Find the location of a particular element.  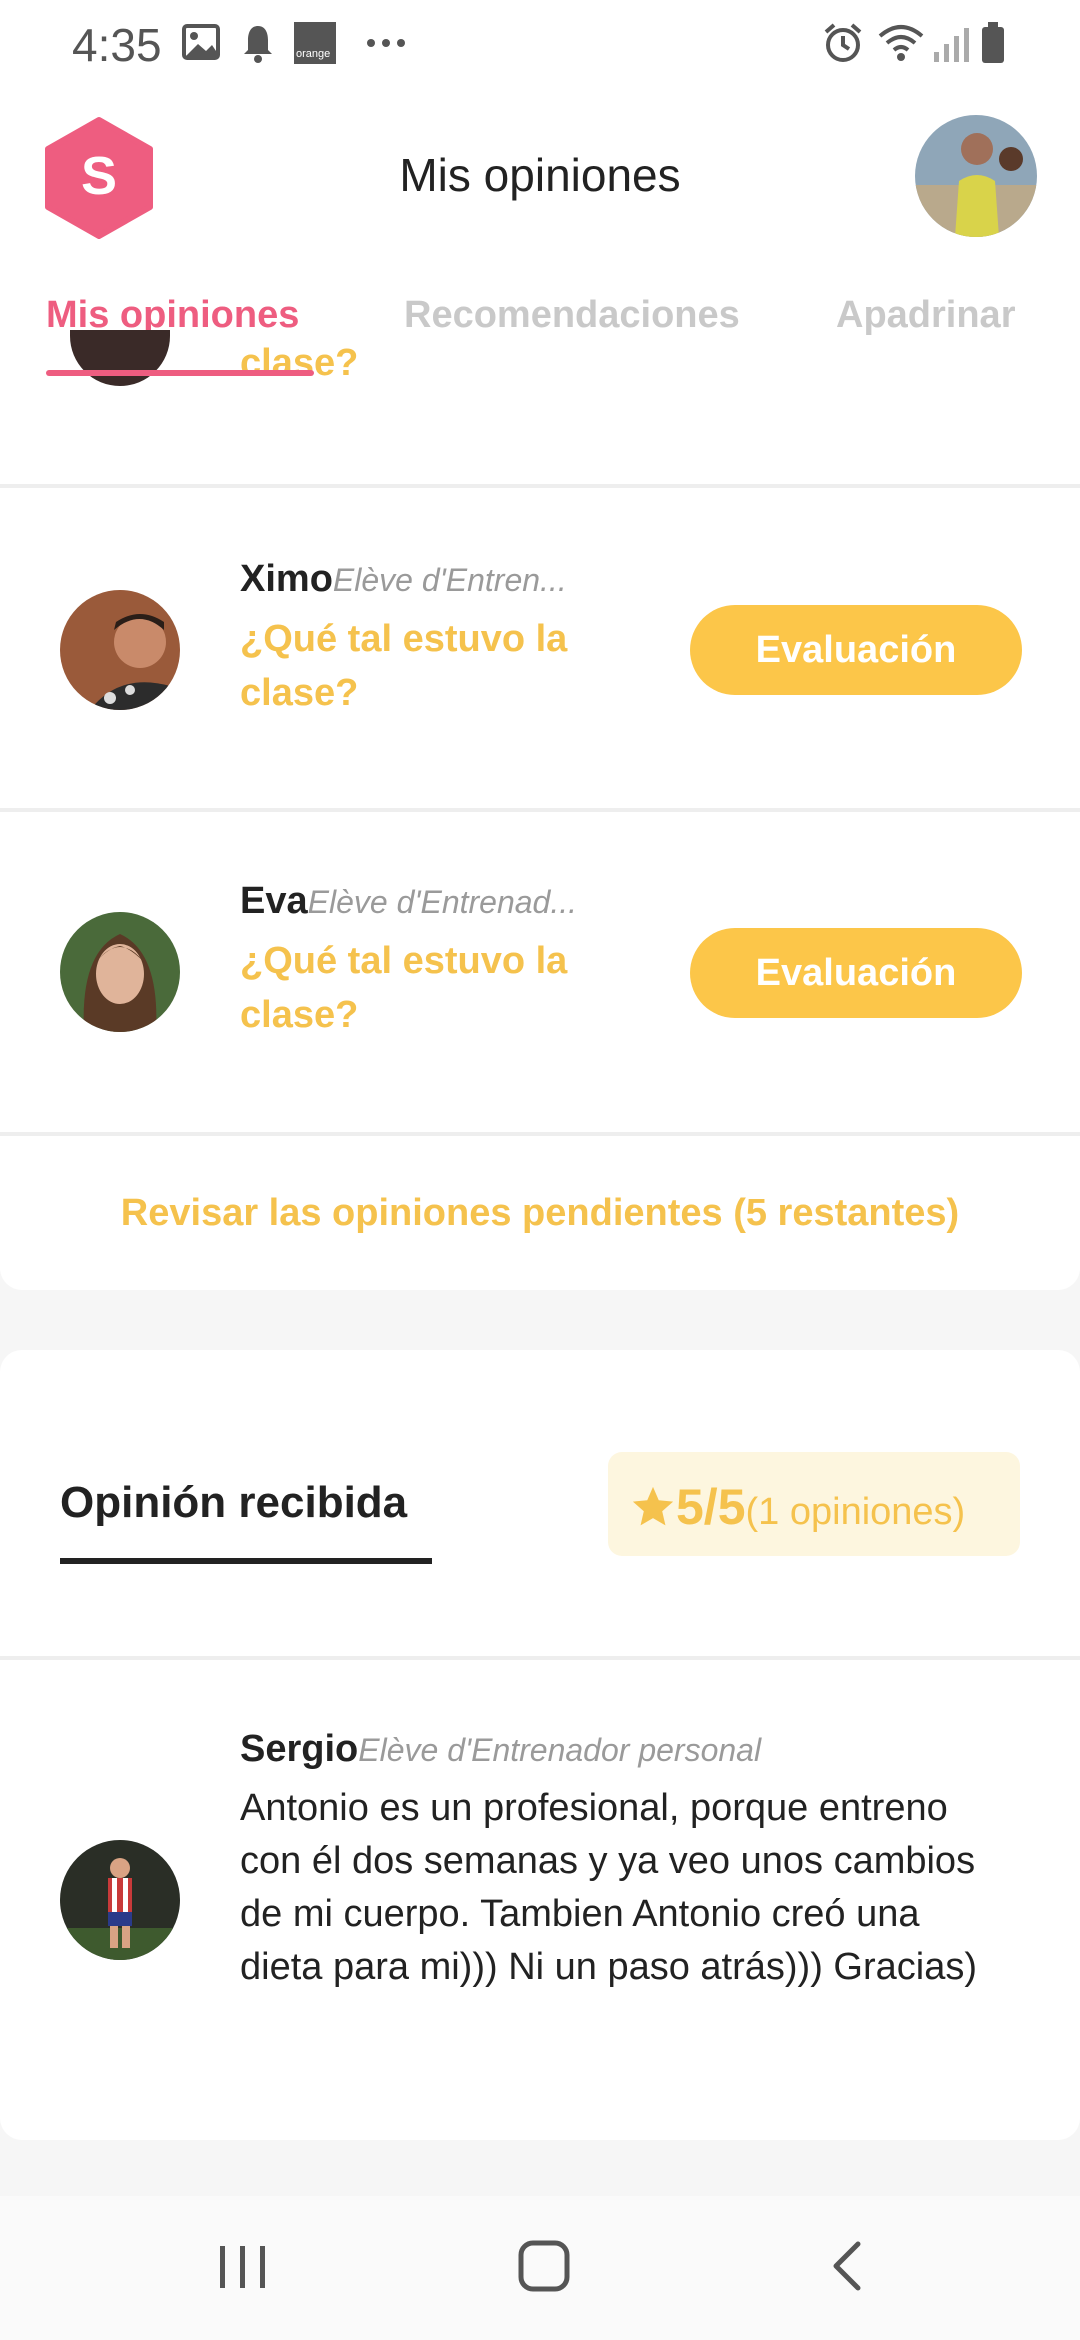

star-icon is located at coordinates (653, 1506).